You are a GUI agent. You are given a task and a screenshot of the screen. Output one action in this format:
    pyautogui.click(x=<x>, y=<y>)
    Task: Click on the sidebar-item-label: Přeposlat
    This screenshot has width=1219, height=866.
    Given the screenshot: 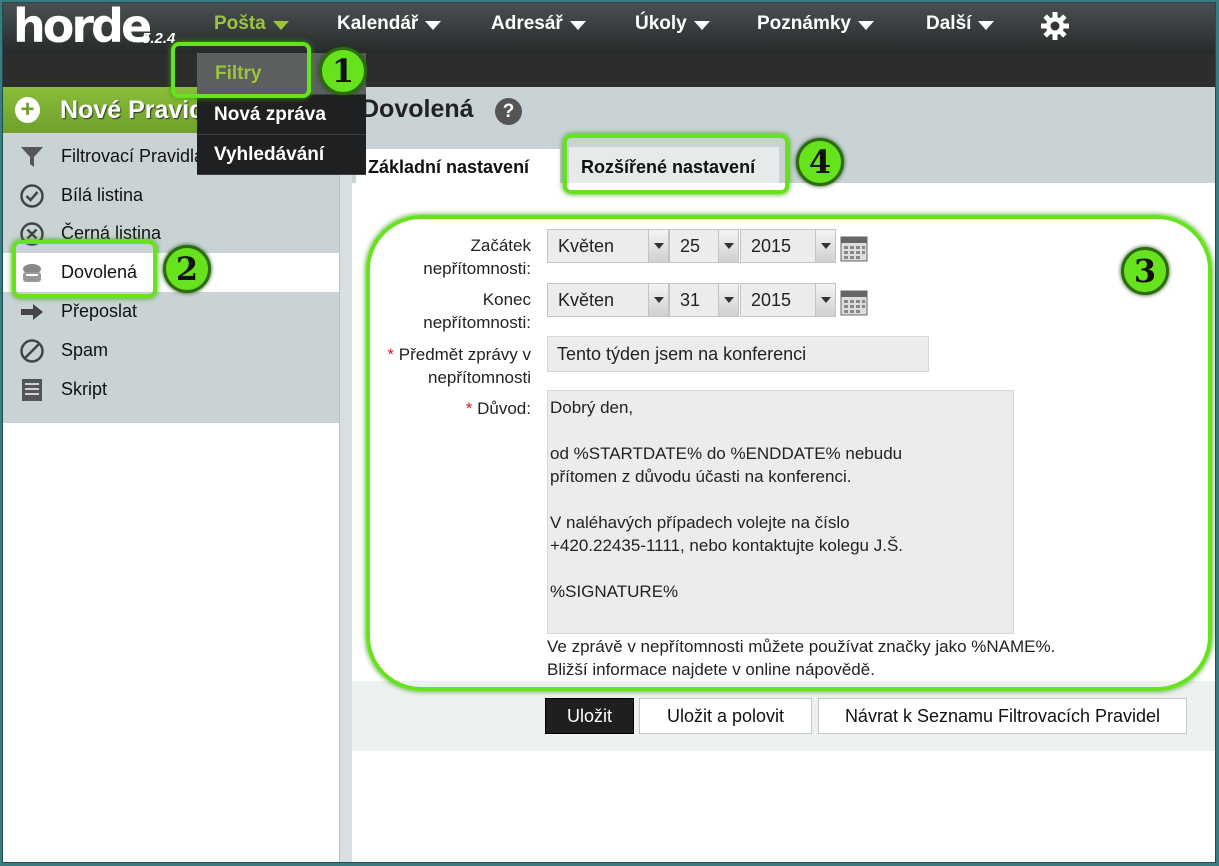 What is the action you would take?
    pyautogui.click(x=99, y=311)
    